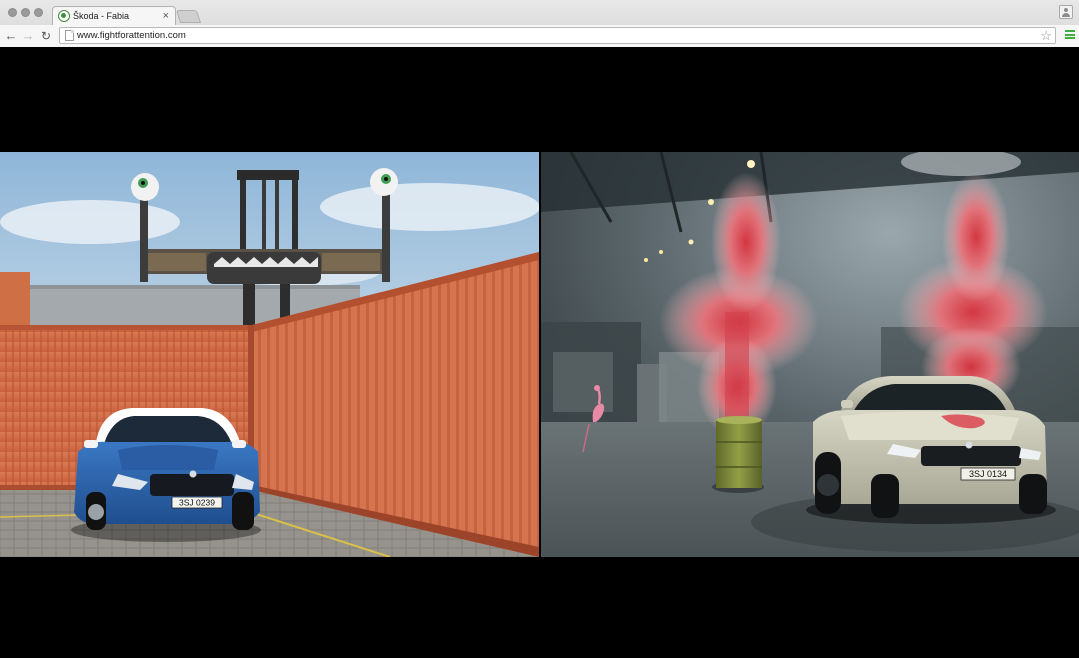 The width and height of the screenshot is (1079, 658). I want to click on forward-arrow-icon: →, so click(28, 36).